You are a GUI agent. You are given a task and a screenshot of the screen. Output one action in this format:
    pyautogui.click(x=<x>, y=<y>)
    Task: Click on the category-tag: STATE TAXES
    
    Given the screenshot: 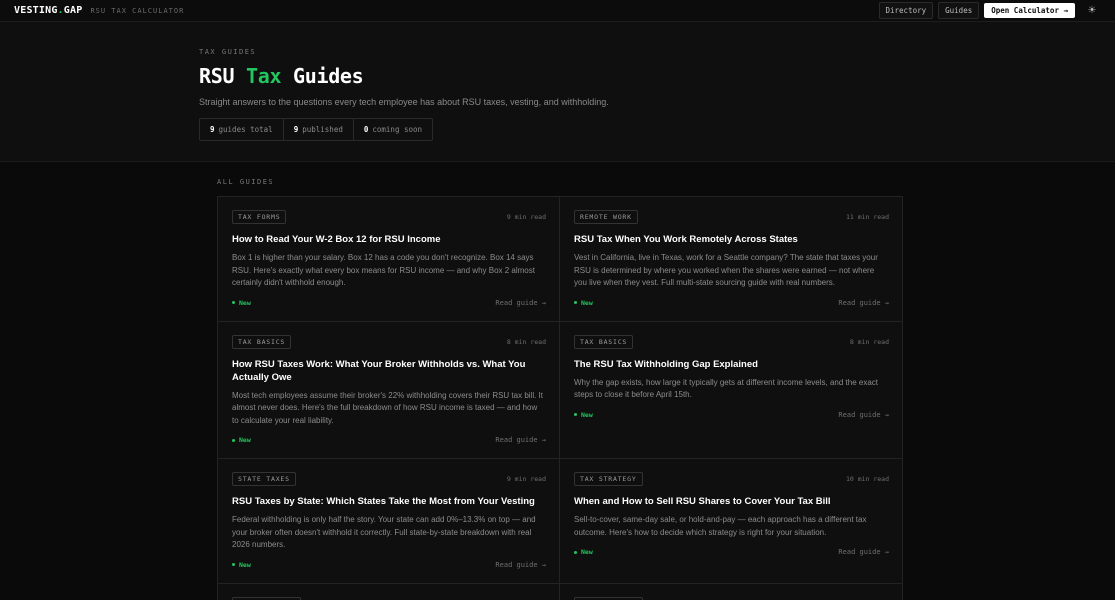 What is the action you would take?
    pyautogui.click(x=264, y=479)
    